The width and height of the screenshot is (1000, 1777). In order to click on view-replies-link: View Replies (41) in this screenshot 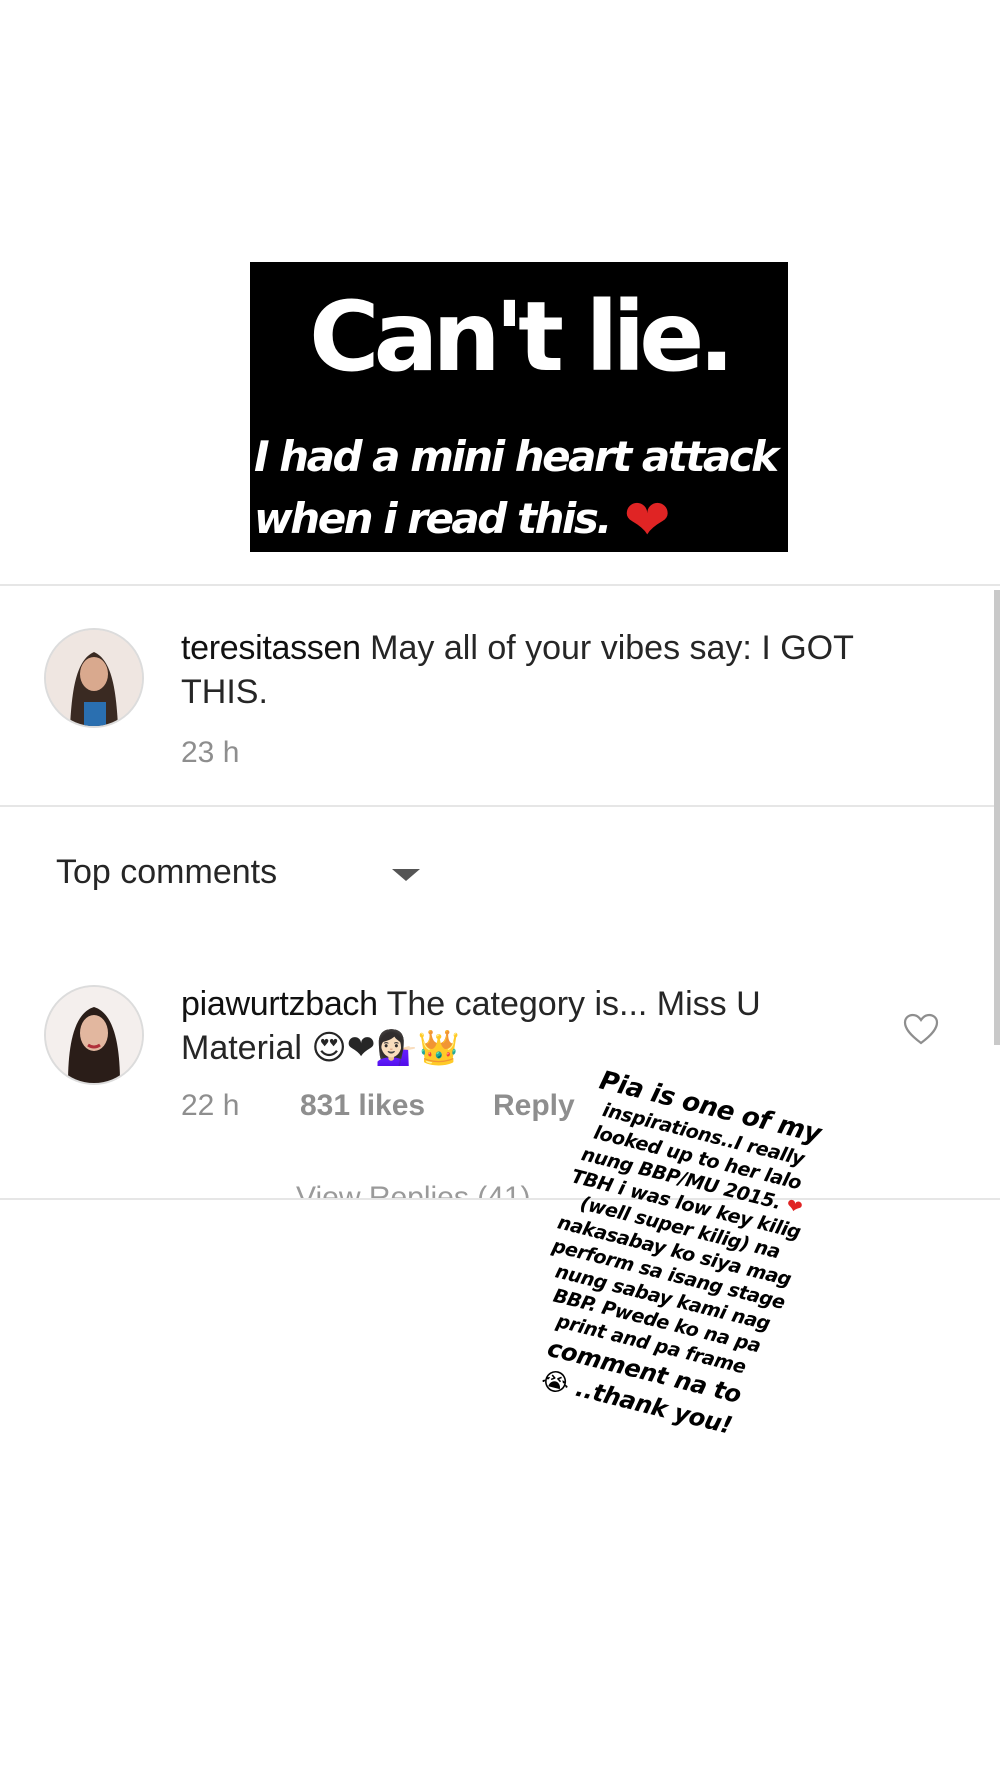, I will do `click(413, 1188)`.